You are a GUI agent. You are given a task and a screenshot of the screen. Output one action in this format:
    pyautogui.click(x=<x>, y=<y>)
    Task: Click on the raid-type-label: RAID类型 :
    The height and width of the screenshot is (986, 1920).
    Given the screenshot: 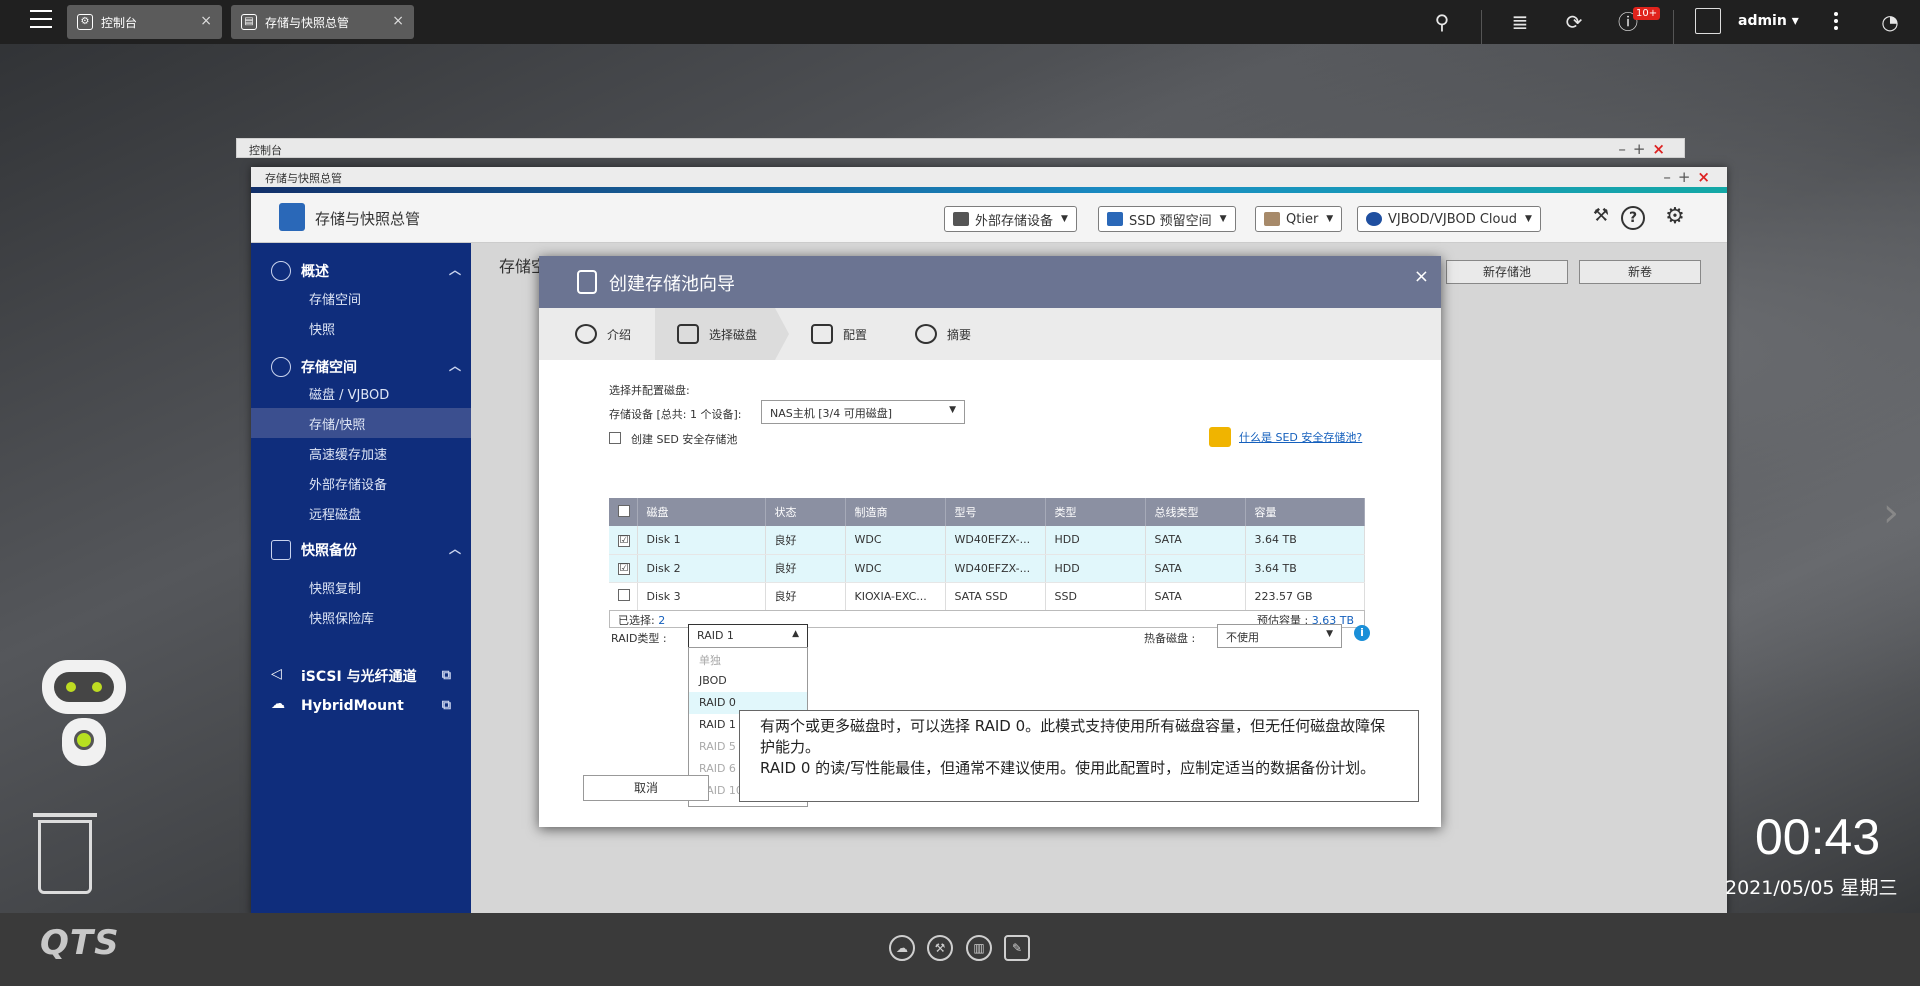 What is the action you would take?
    pyautogui.click(x=639, y=638)
    